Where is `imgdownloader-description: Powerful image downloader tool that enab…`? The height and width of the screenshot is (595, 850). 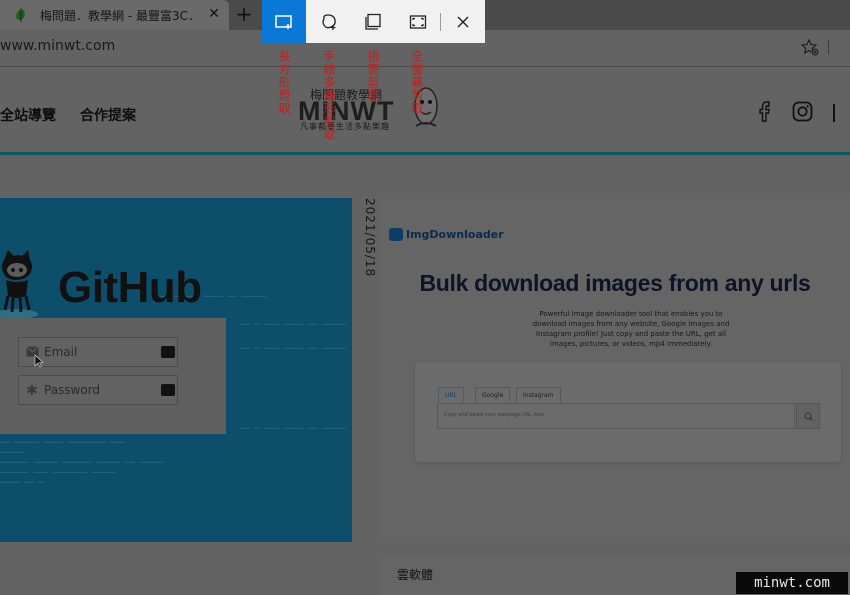 imgdownloader-description: Powerful image downloader tool that enab… is located at coordinates (631, 329).